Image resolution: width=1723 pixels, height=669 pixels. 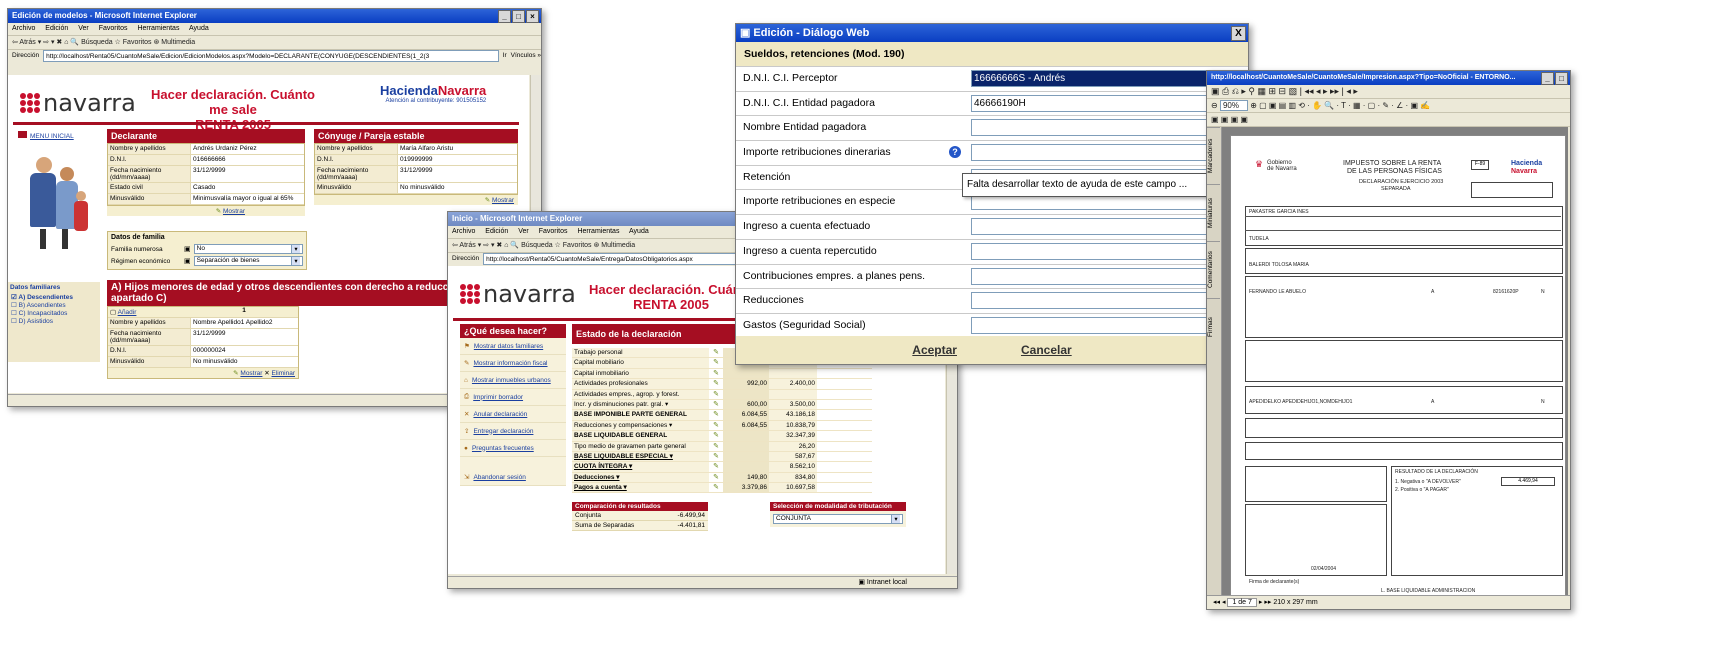 I want to click on zoom-input: 90%, so click(x=1233, y=105).